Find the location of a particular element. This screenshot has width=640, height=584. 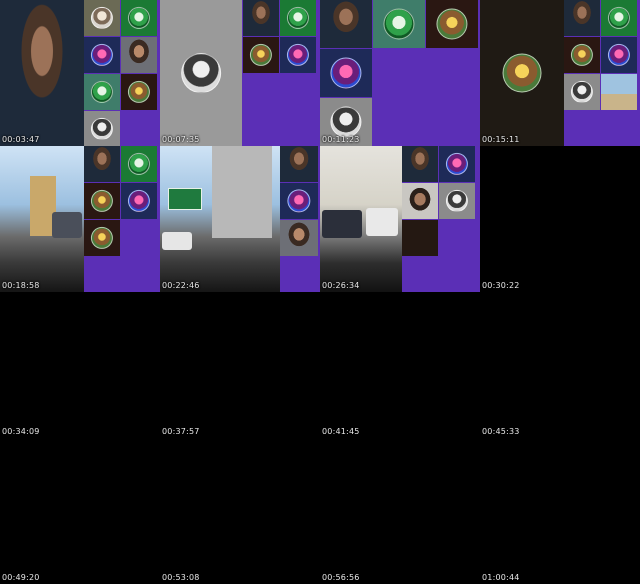

thumbnail-2: 00:07:35 is located at coordinates (240, 73).